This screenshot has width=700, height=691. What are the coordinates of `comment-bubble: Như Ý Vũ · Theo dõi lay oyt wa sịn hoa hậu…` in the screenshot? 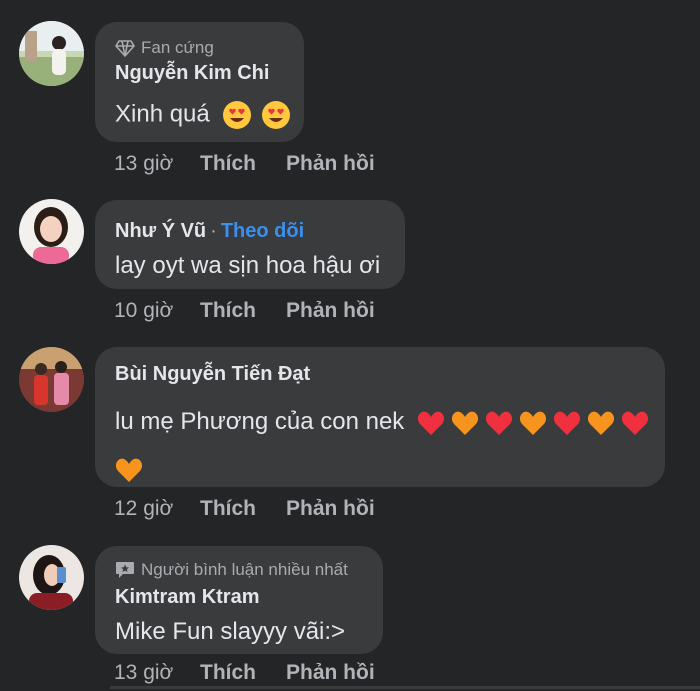 It's located at (250, 244).